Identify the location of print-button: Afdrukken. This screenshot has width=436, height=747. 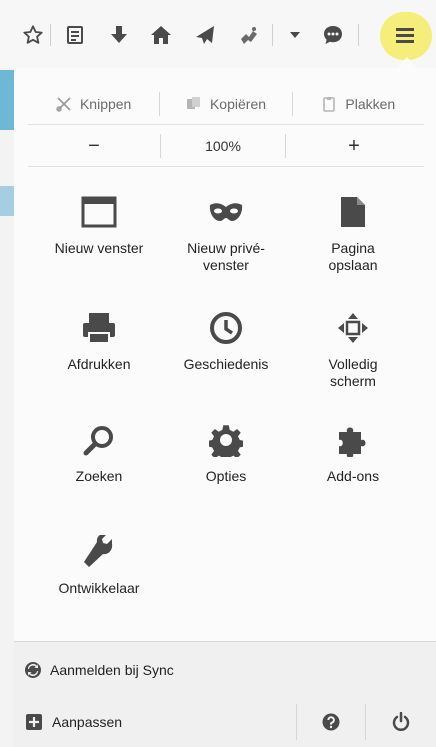
(99, 363).